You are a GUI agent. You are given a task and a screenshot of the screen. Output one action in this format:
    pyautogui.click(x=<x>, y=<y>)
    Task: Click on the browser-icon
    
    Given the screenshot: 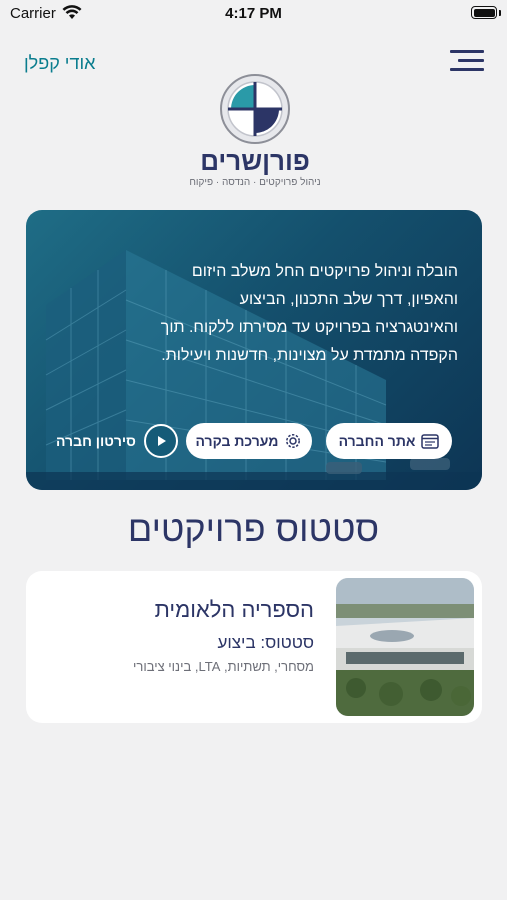 What is the action you would take?
    pyautogui.click(x=430, y=441)
    